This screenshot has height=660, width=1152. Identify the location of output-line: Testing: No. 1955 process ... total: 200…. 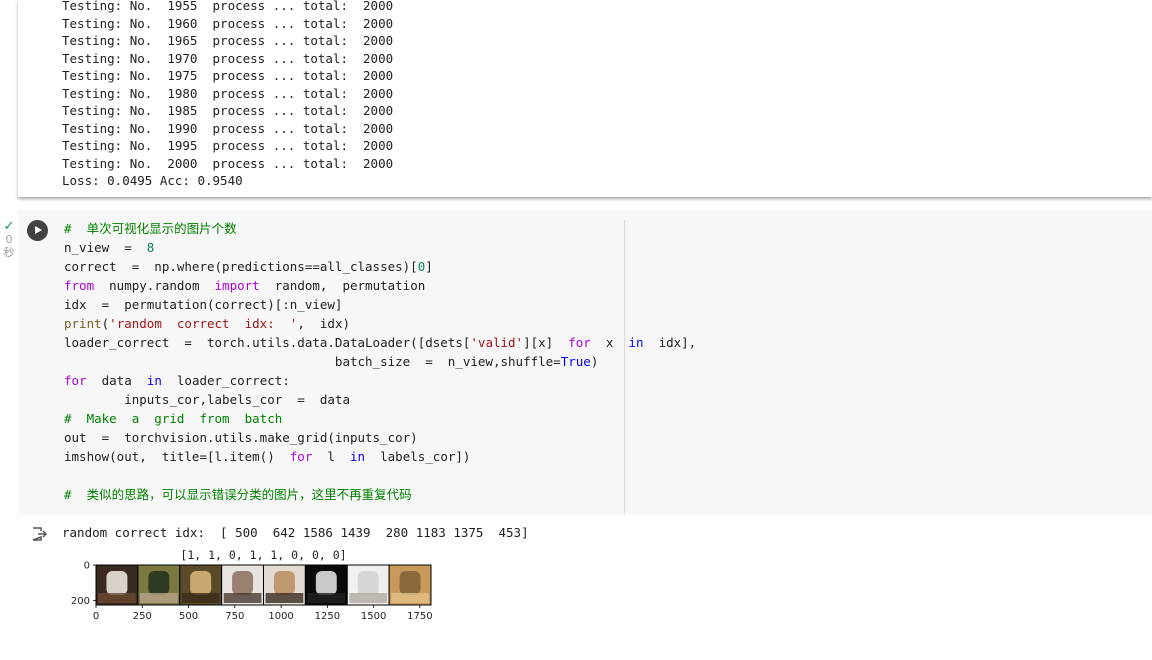
(228, 6).